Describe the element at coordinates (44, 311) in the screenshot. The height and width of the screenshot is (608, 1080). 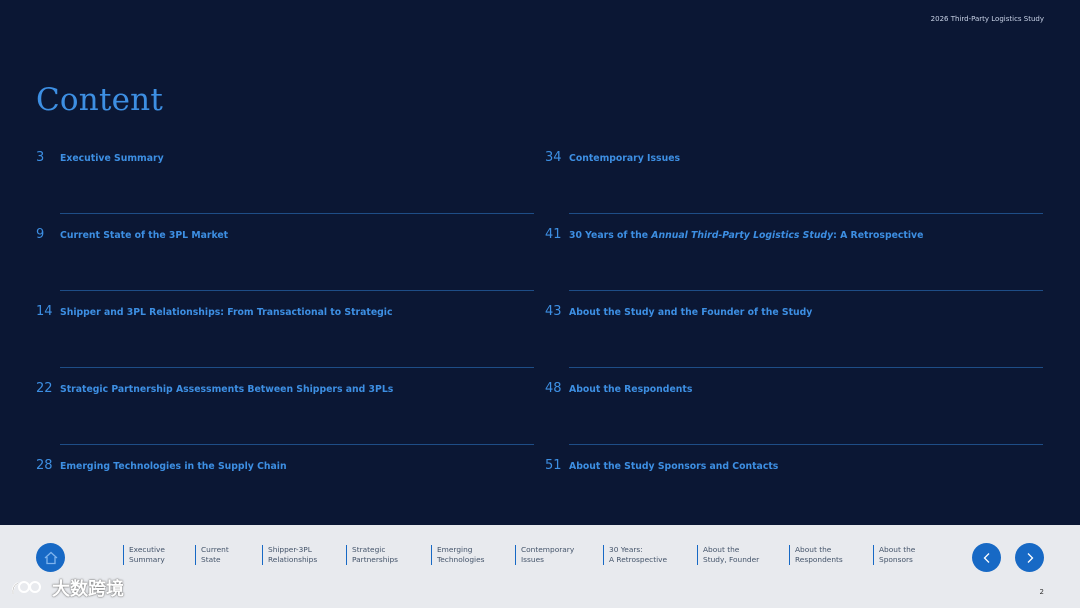
I see `toc-page-number: 14` at that location.